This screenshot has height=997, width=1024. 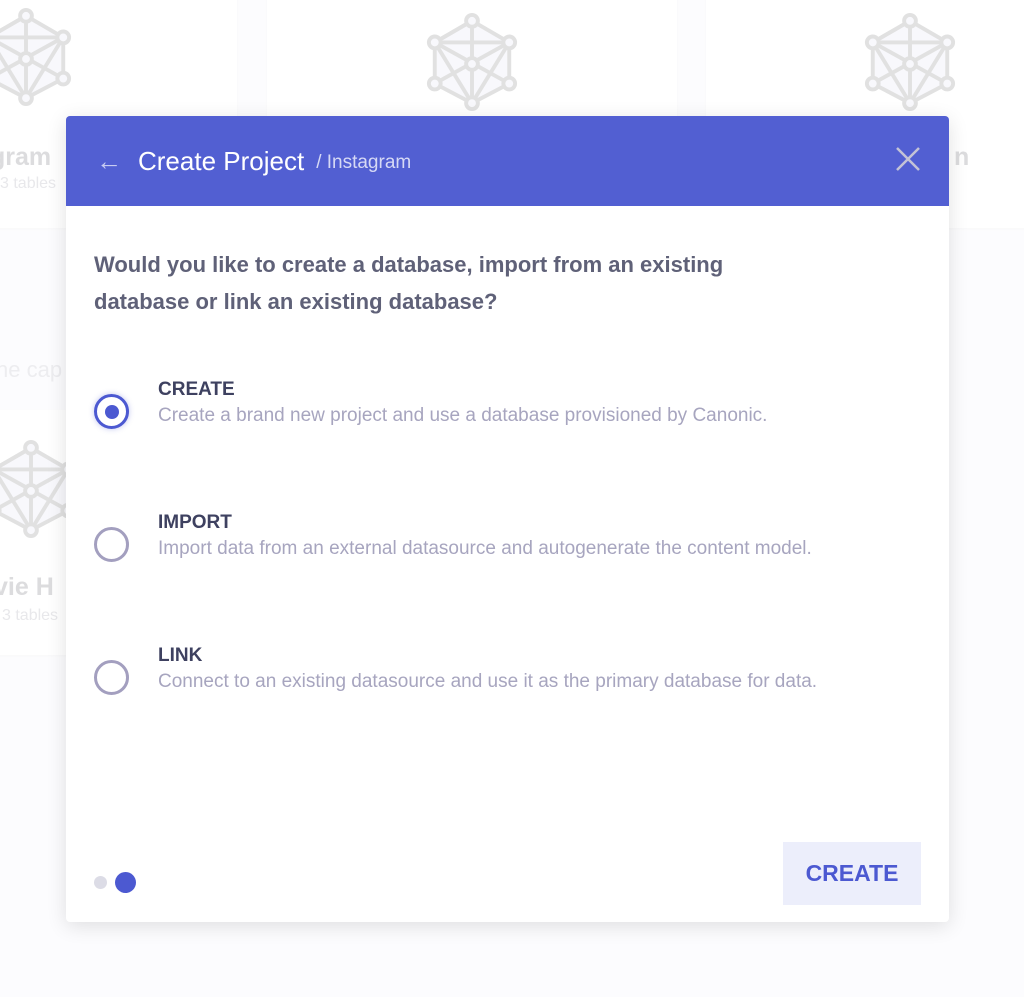 What do you see at coordinates (507, 161) in the screenshot?
I see `modal-header: ← Create Project / Instagram` at bounding box center [507, 161].